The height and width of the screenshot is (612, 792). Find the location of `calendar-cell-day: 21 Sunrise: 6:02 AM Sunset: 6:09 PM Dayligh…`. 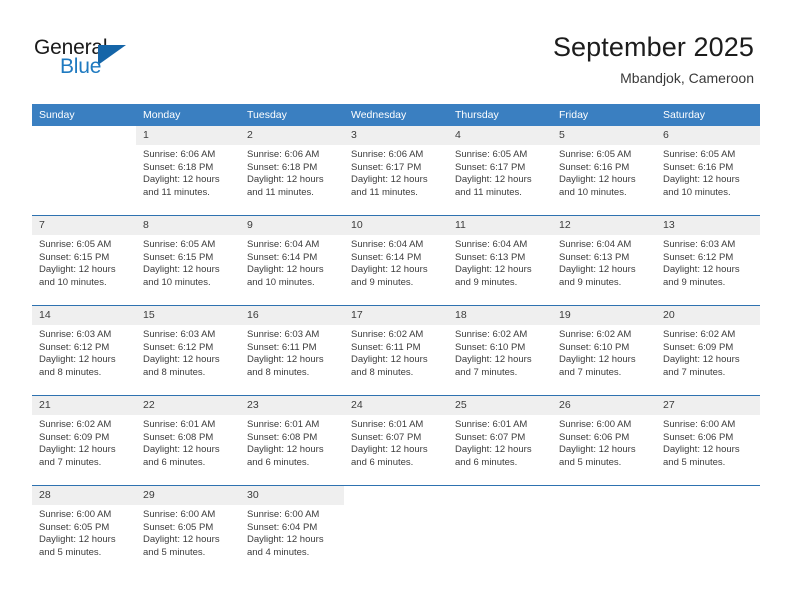

calendar-cell-day: 21 Sunrise: 6:02 AM Sunset: 6:09 PM Dayligh… is located at coordinates (84, 440).